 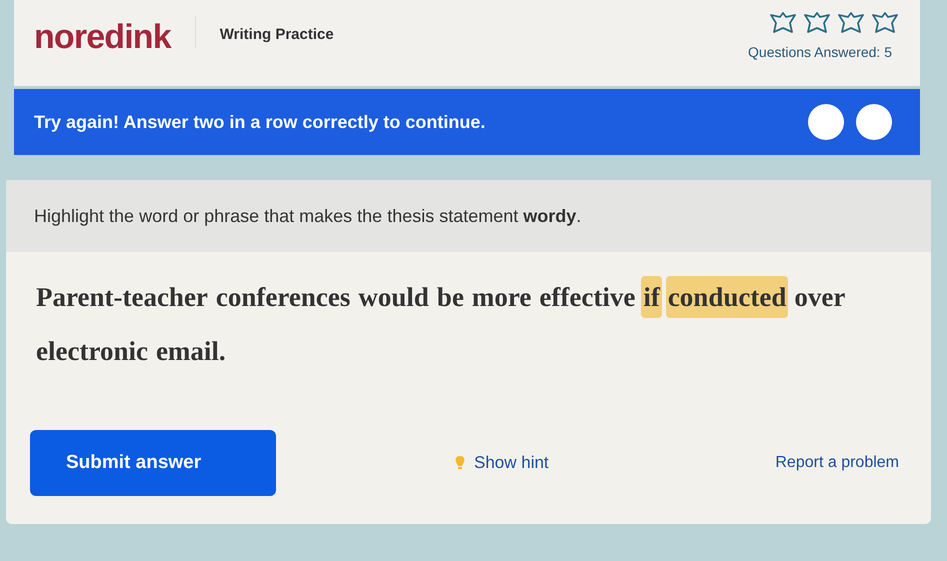 What do you see at coordinates (92, 351) in the screenshot?
I see `sentence-word: electronic` at bounding box center [92, 351].